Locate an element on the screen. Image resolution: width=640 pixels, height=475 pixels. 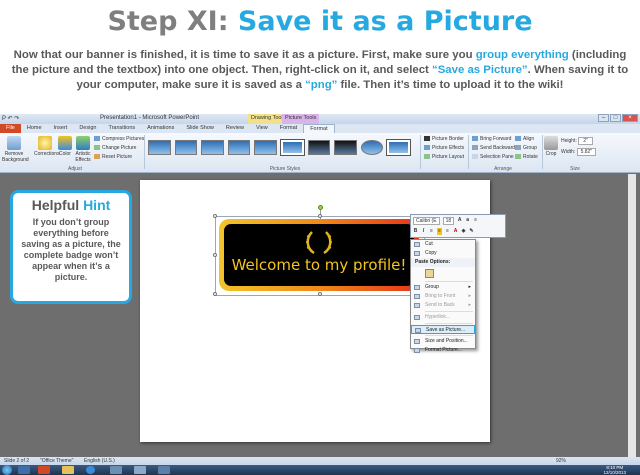
bring-forward-icon is located at coordinates (475, 139).